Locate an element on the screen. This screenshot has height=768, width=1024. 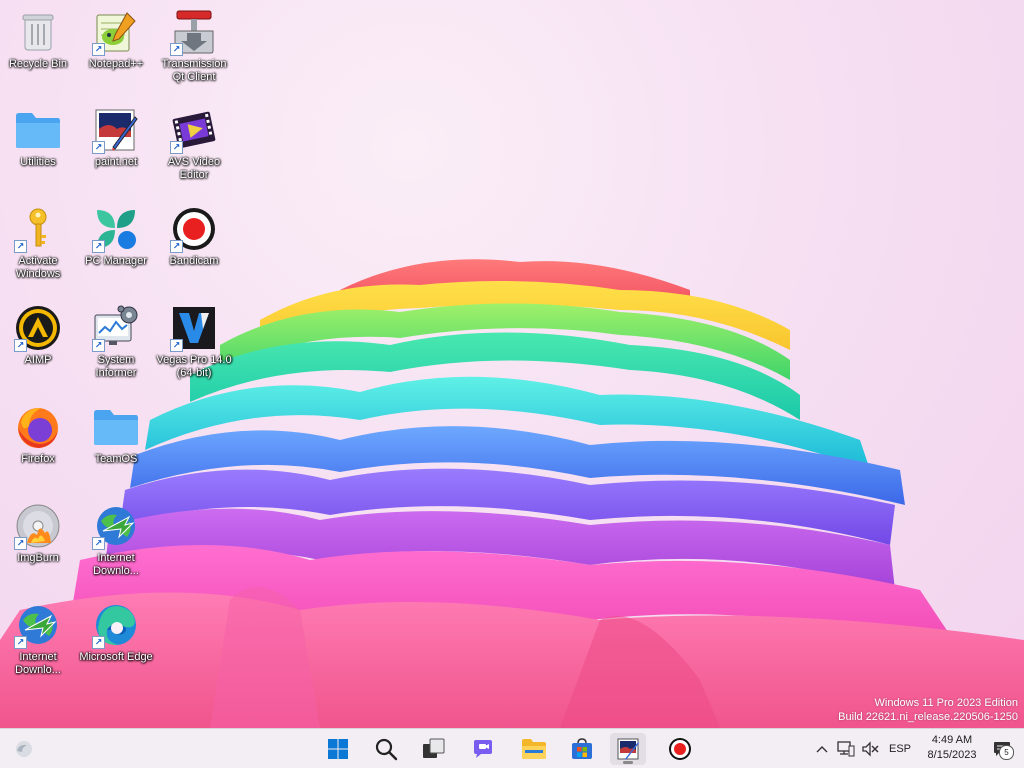
recycle-bin-icon is located at coordinates (38, 32).